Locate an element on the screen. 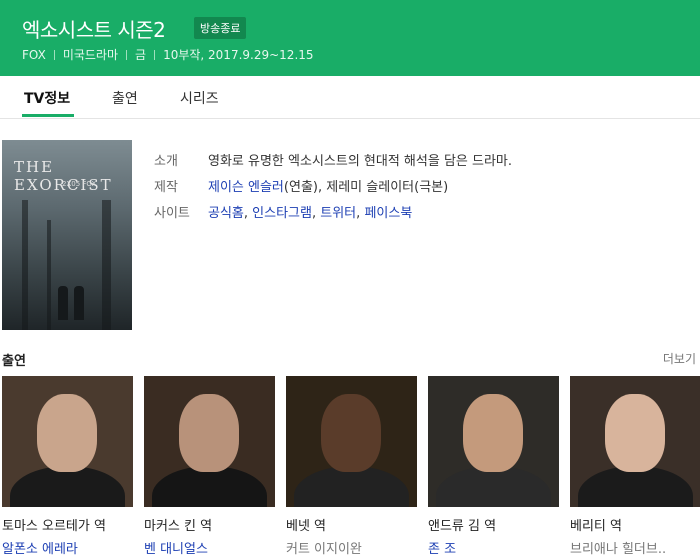 This screenshot has height=557, width=700. cast-card: 앤드류 김 역존 조 is located at coordinates (493, 466).